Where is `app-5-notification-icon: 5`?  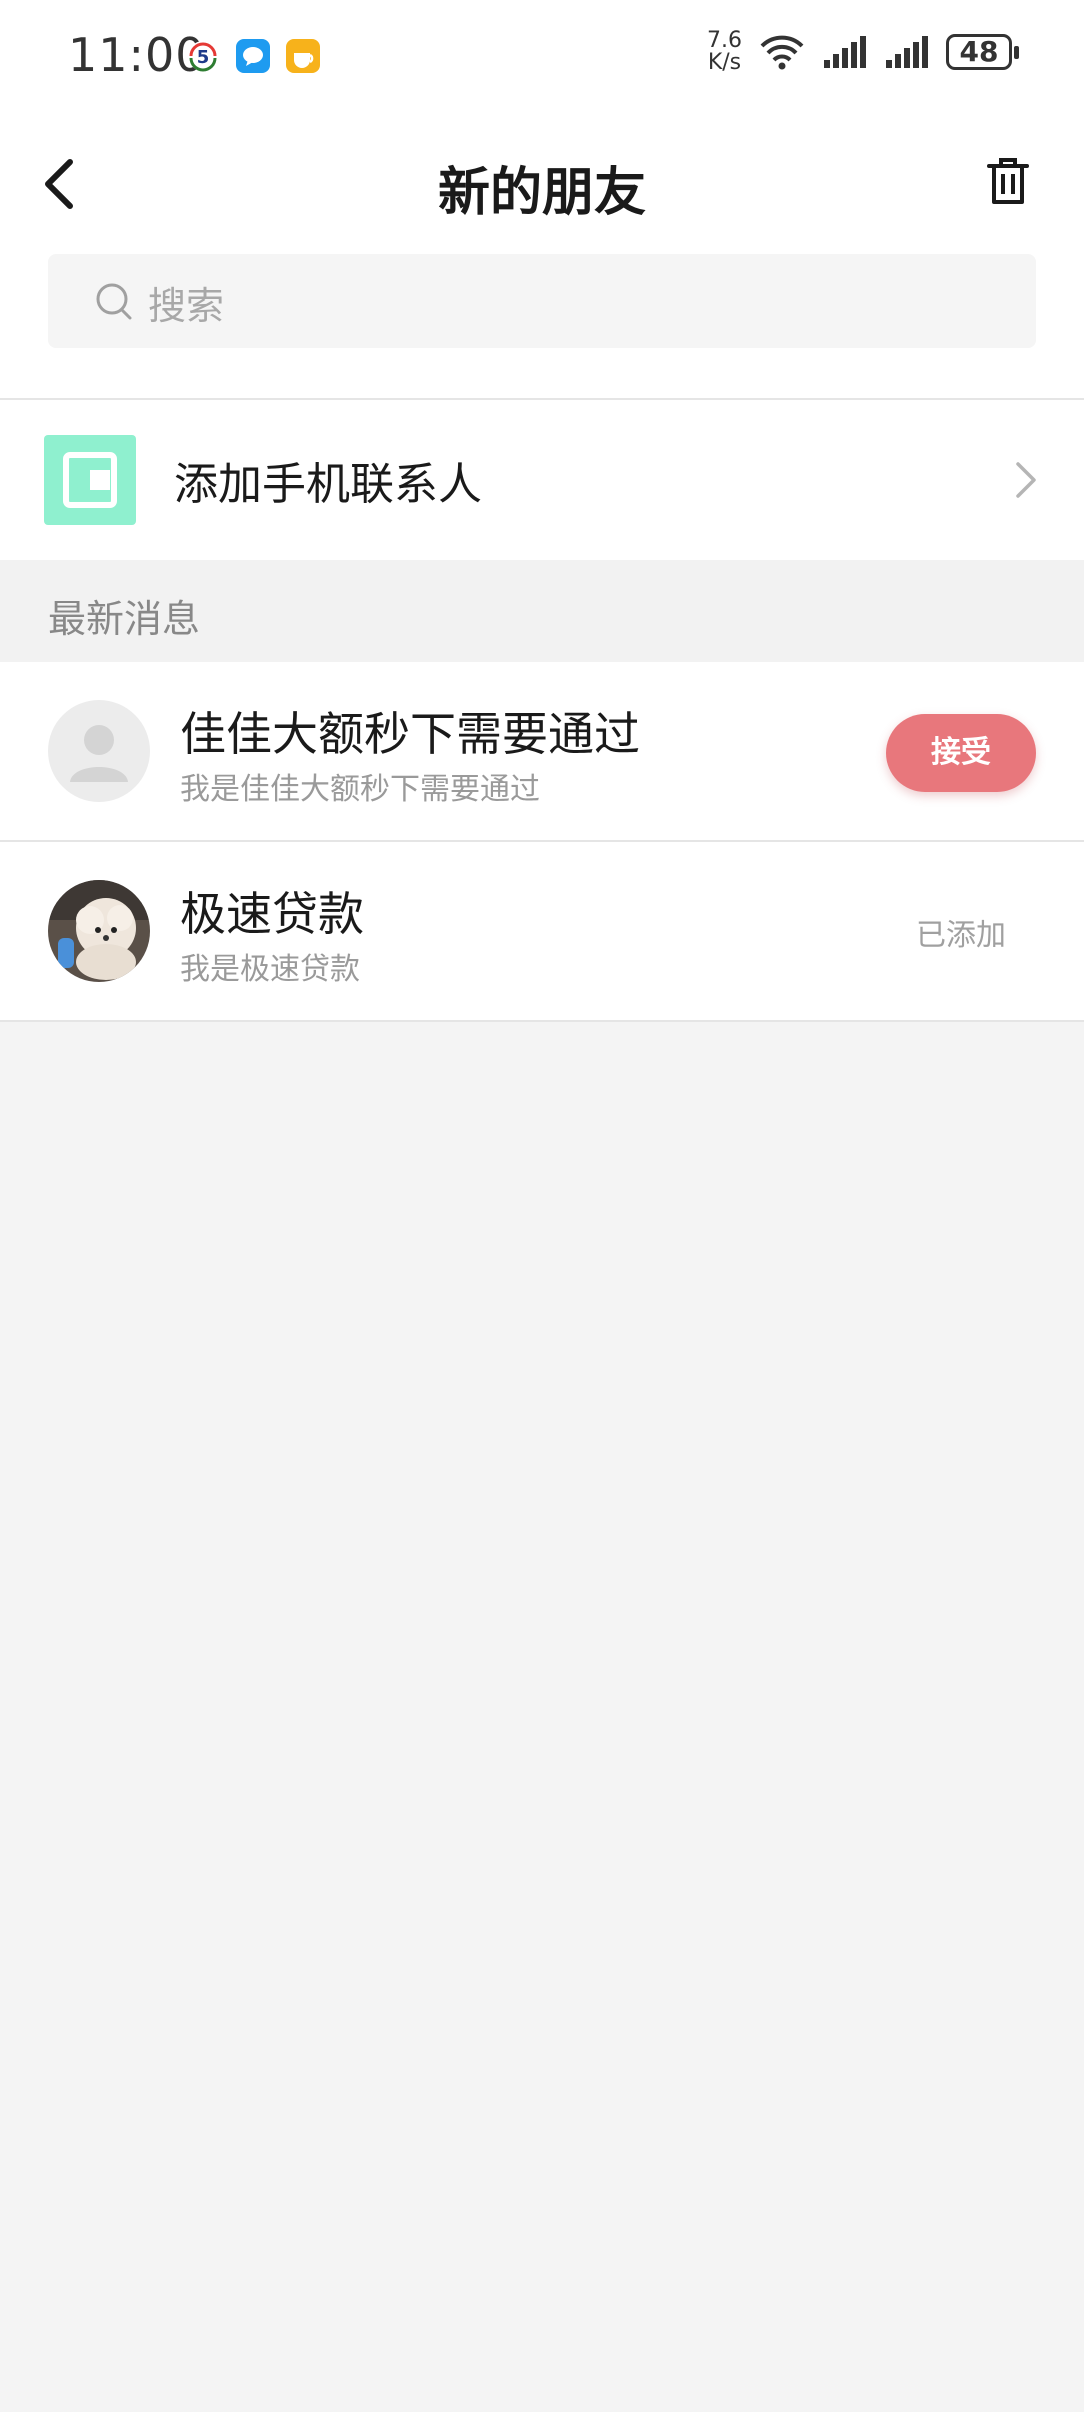
app-5-notification-icon: 5 is located at coordinates (203, 56).